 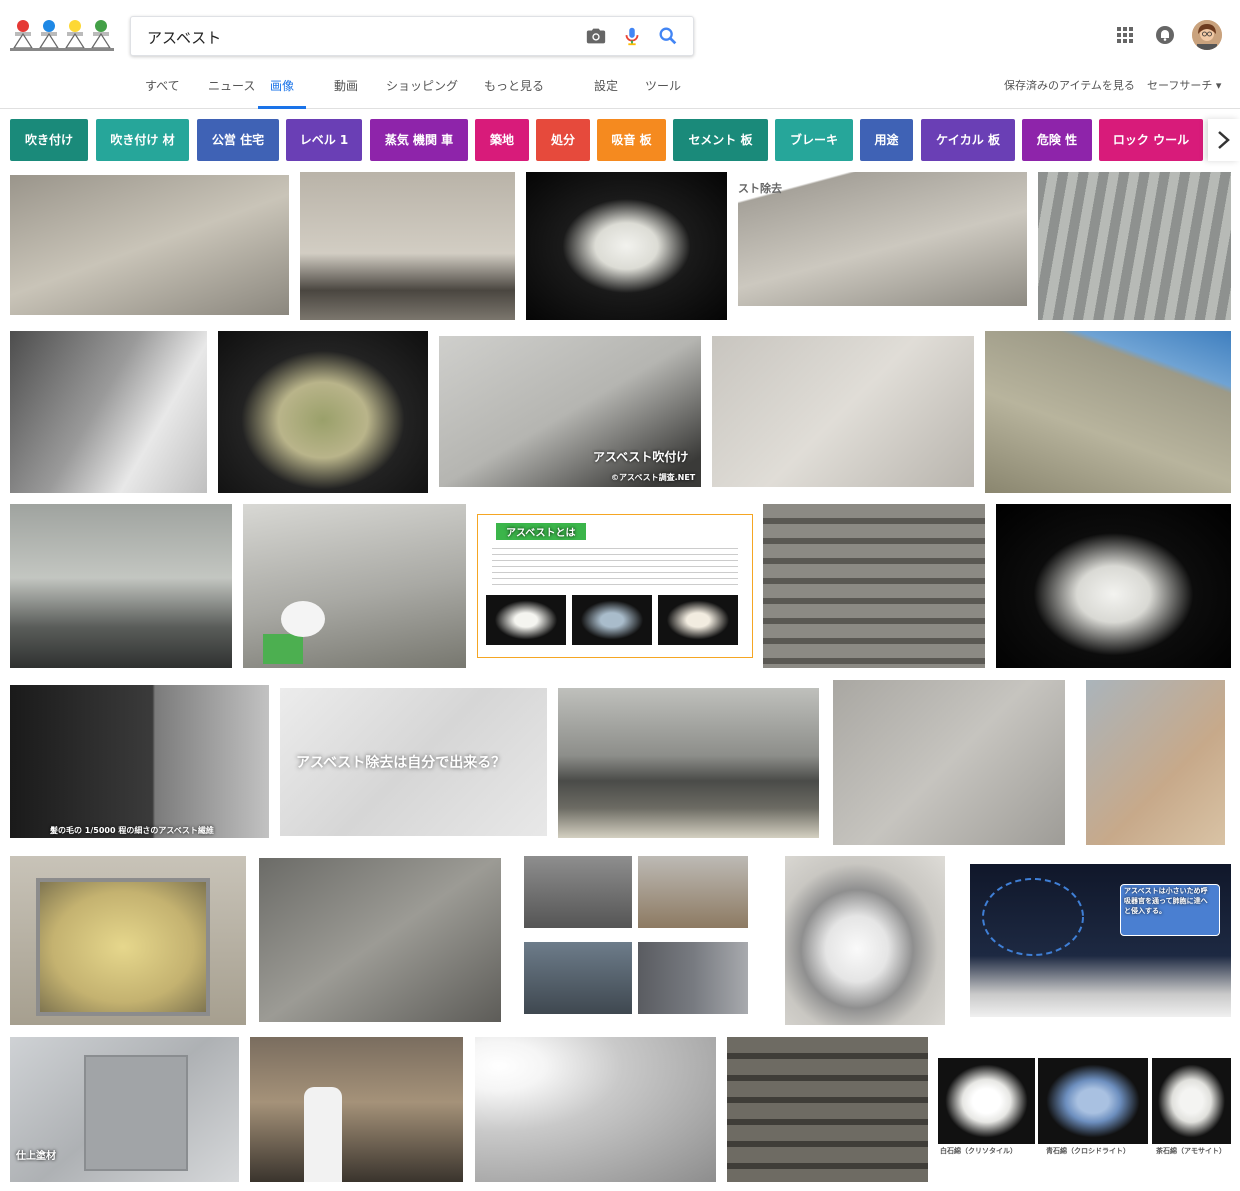 I want to click on image-result: アスベスト除去は自分で出来る？, so click(x=413, y=762).